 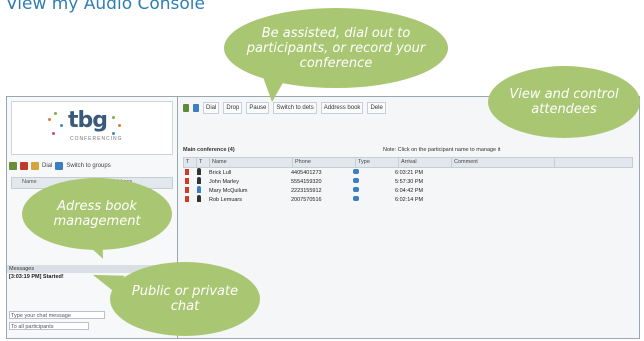 I want to click on callout-bottom-text: Public or private chat, so click(x=185, y=299).